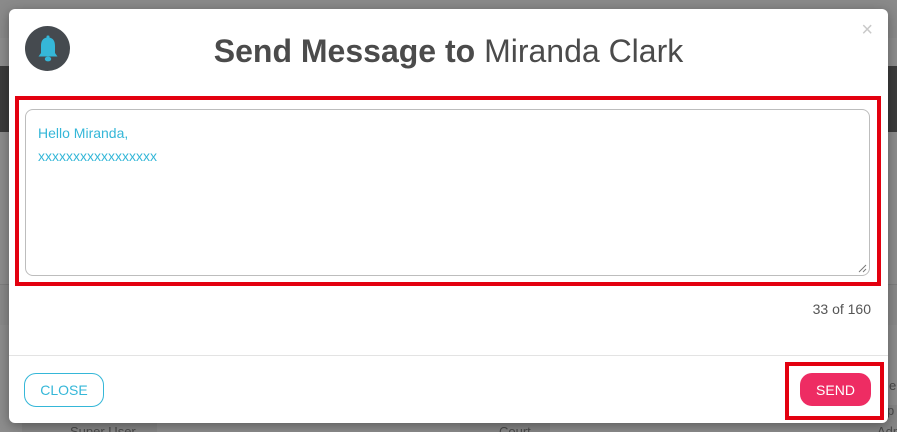  What do you see at coordinates (867, 30) in the screenshot?
I see `close-icon: ×` at bounding box center [867, 30].